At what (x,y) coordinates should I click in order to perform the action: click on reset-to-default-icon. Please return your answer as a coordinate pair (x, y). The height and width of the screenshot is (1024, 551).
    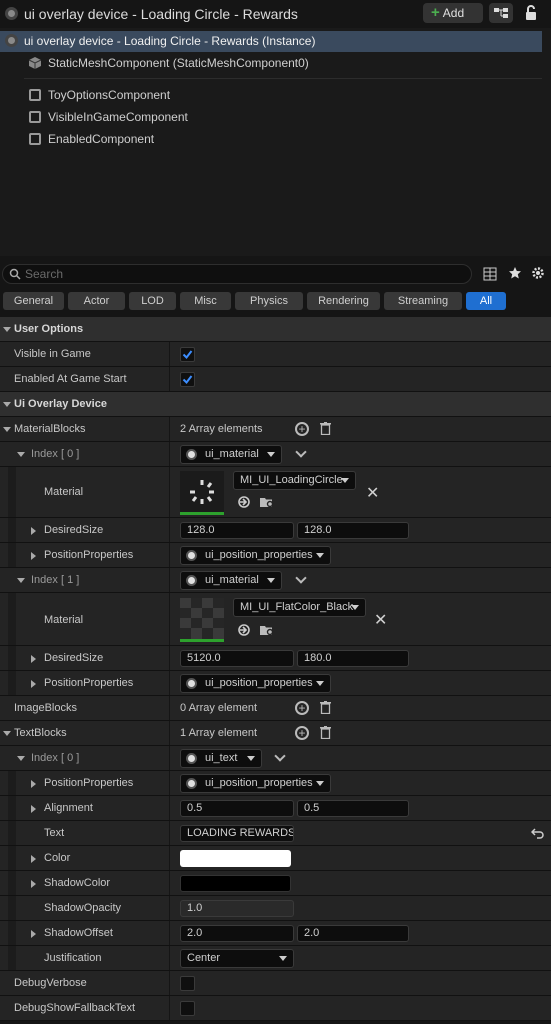
    Looking at the image, I should click on (537, 833).